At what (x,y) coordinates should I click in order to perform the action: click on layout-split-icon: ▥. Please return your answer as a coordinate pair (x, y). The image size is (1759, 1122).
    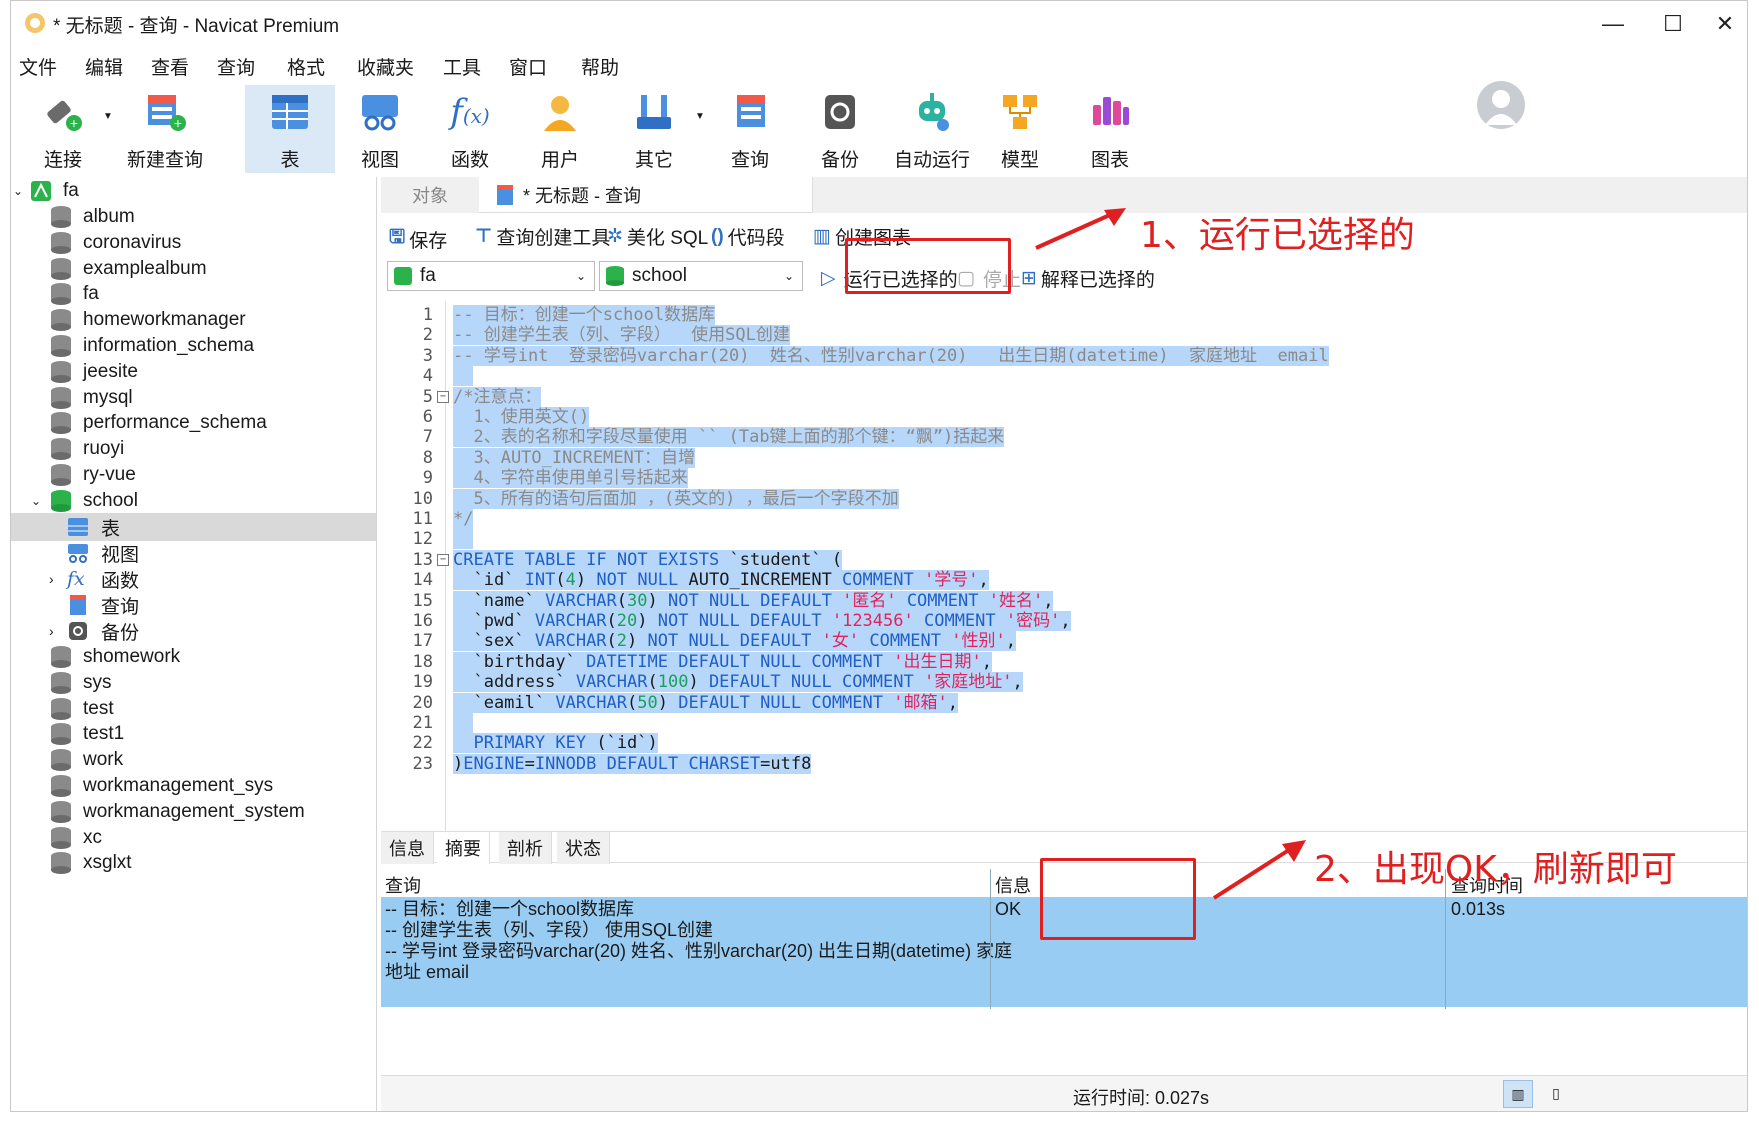
    Looking at the image, I should click on (1518, 1094).